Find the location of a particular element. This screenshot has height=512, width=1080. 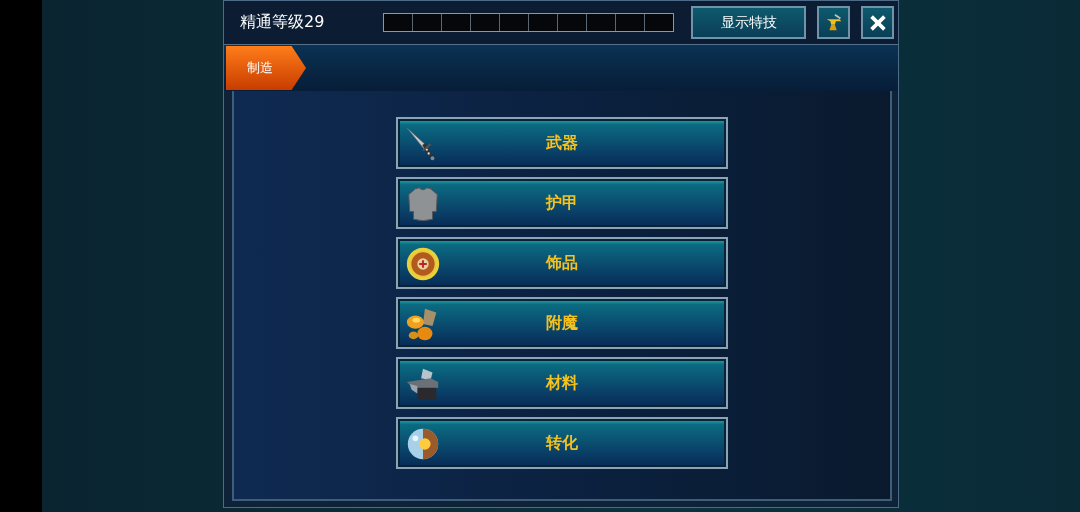

category-button: 护甲 is located at coordinates (562, 203).